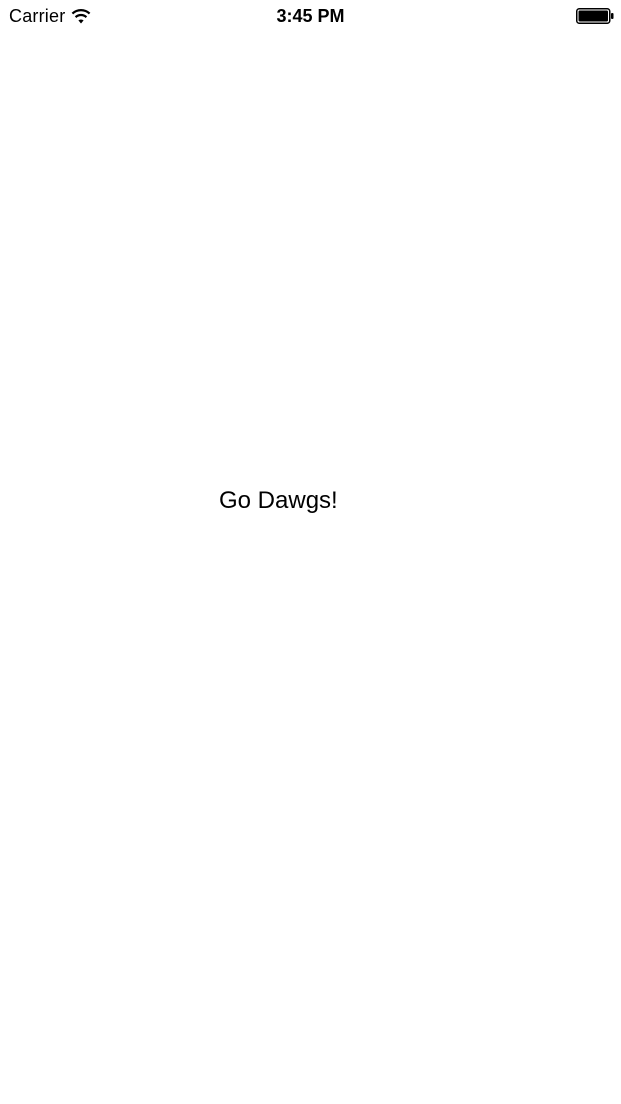  Describe the element at coordinates (595, 16) in the screenshot. I see `battery-icon` at that location.